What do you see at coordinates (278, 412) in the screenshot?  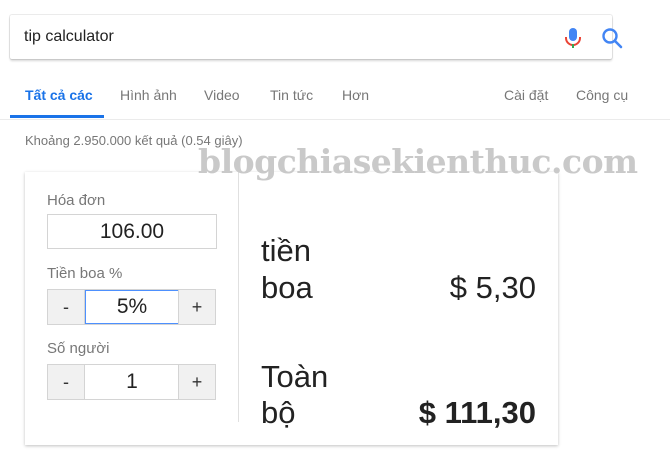 I see `total-label-line2: bộ` at bounding box center [278, 412].